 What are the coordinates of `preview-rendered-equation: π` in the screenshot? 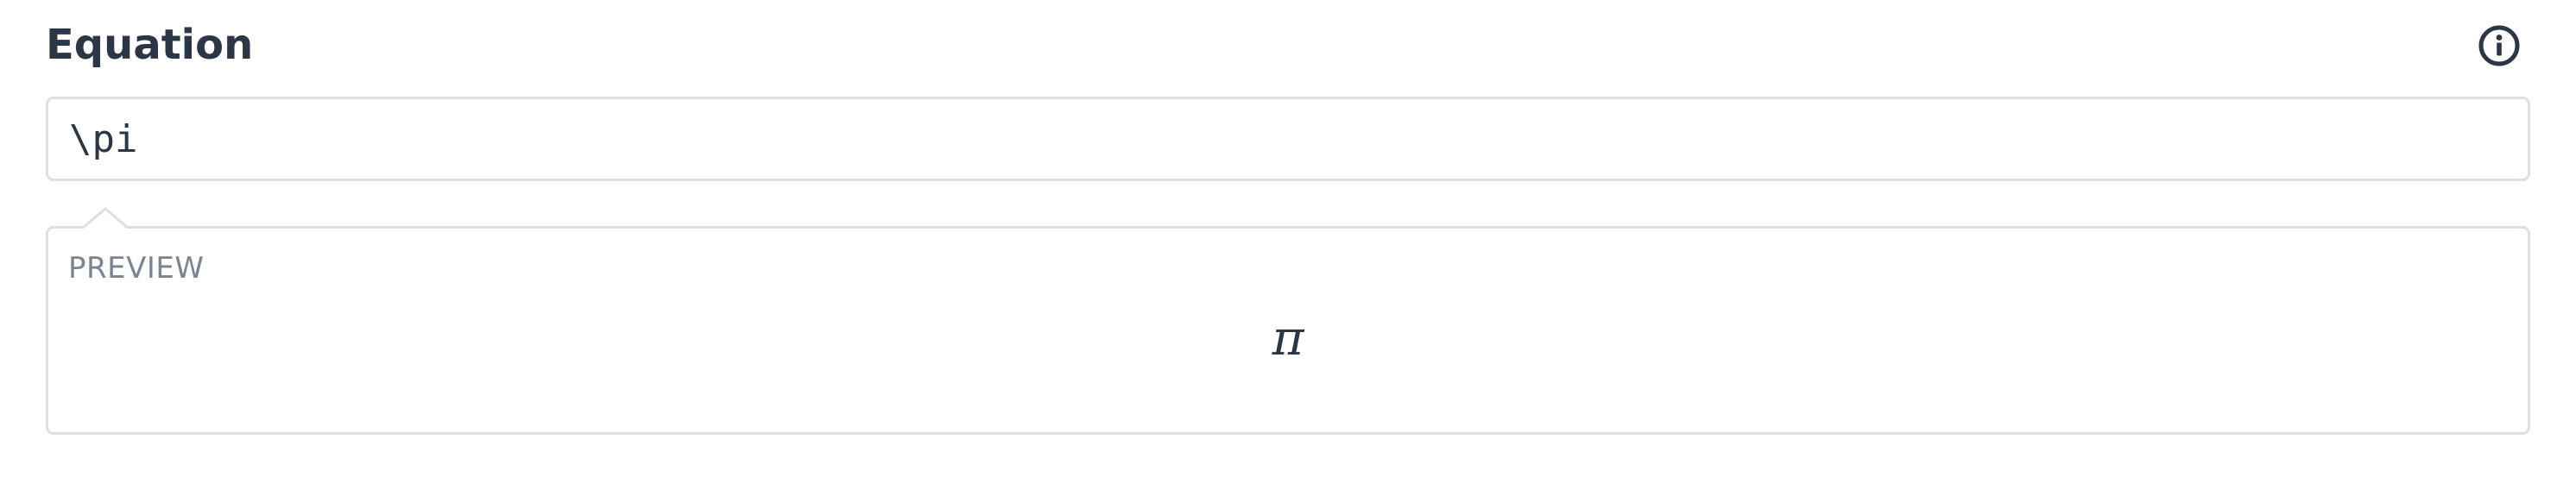 It's located at (1288, 339).